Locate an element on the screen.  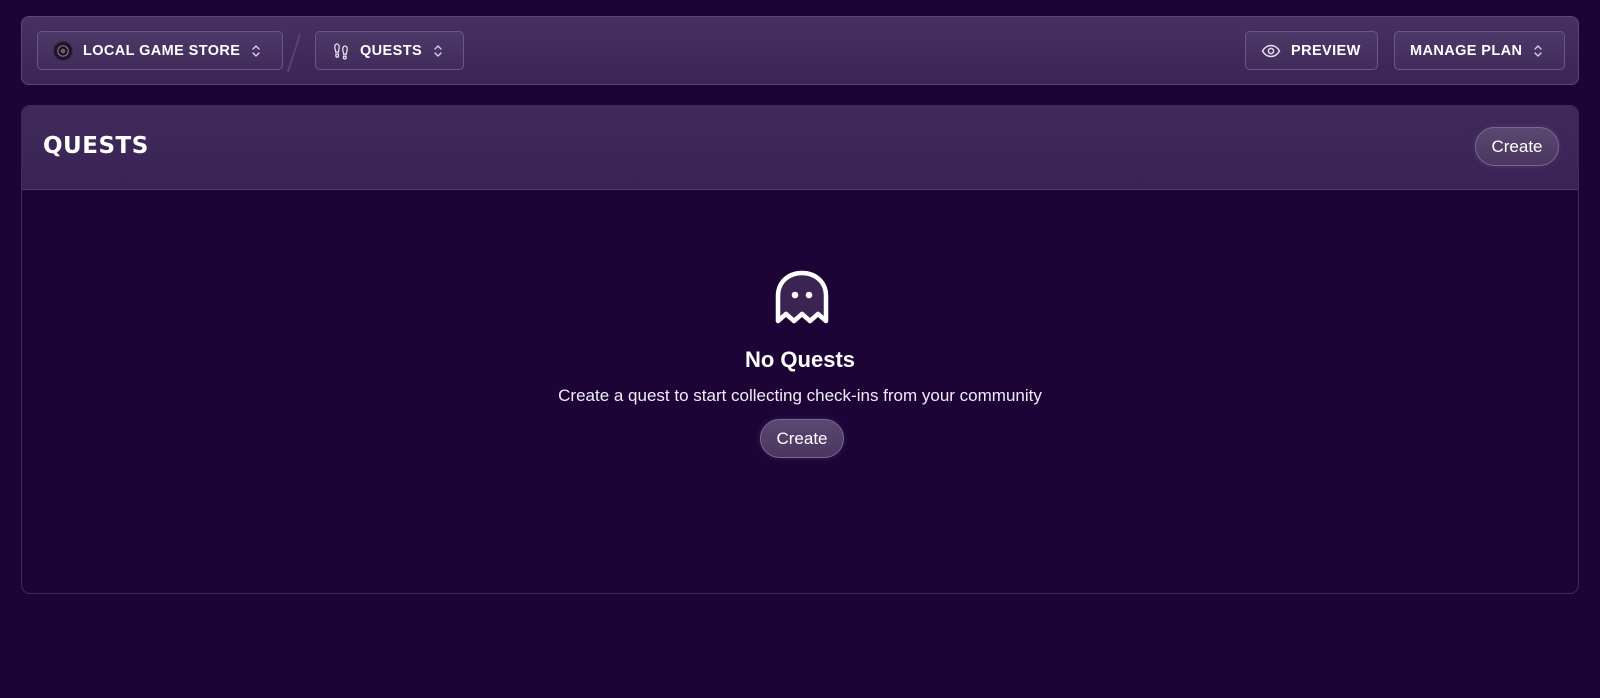
eye-icon is located at coordinates (1271, 50).